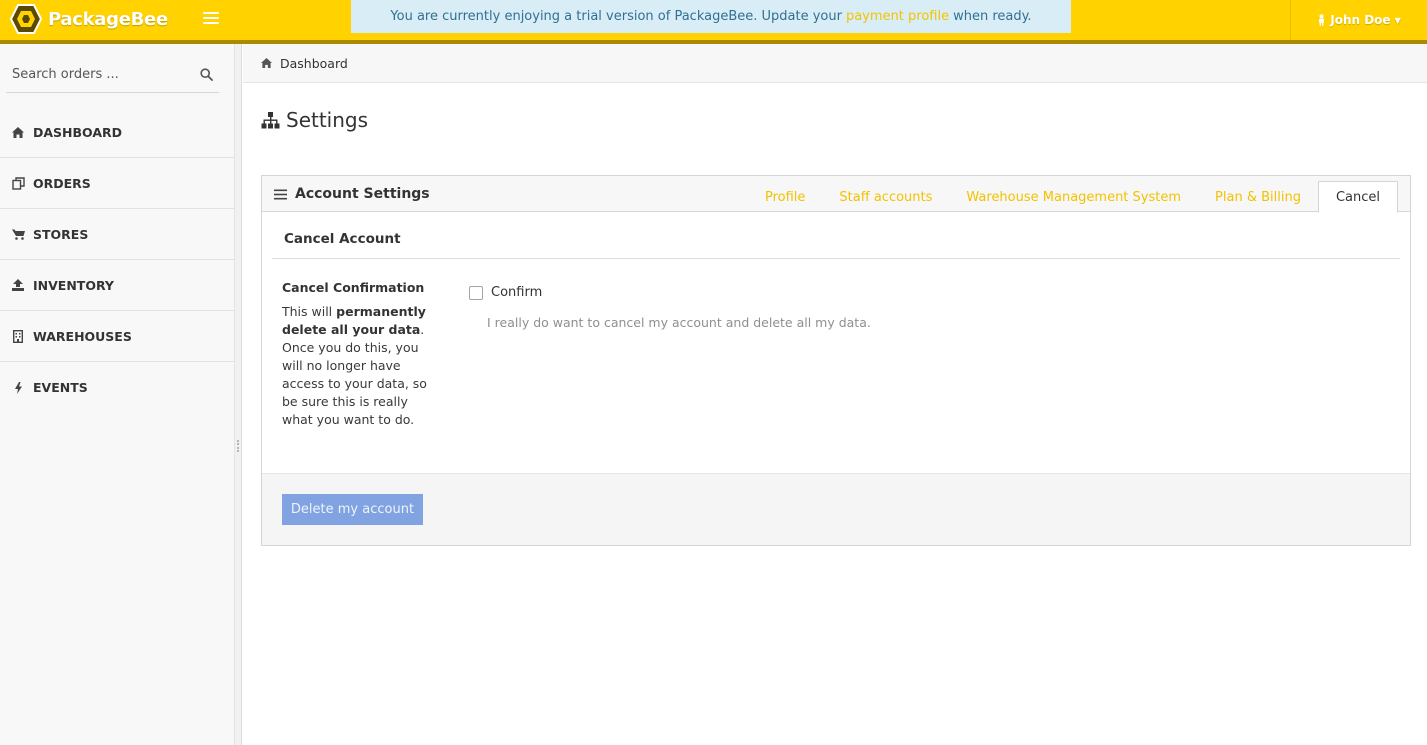  I want to click on building-icon, so click(18, 336).